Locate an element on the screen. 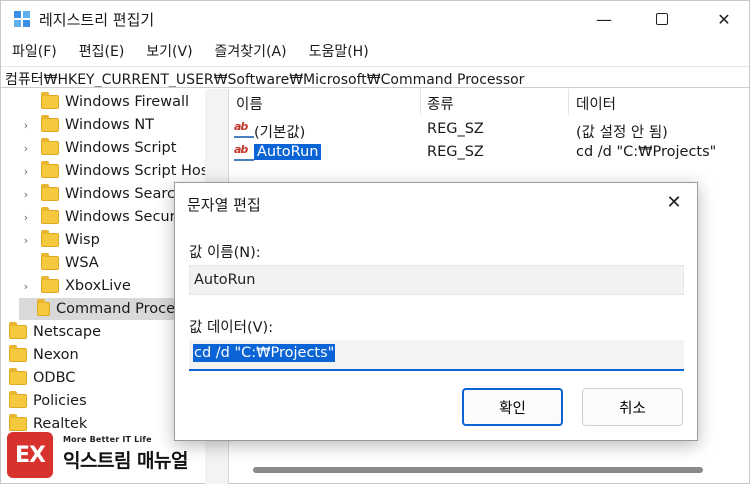 The image size is (750, 484). tree-item-label: Policies is located at coordinates (60, 401).